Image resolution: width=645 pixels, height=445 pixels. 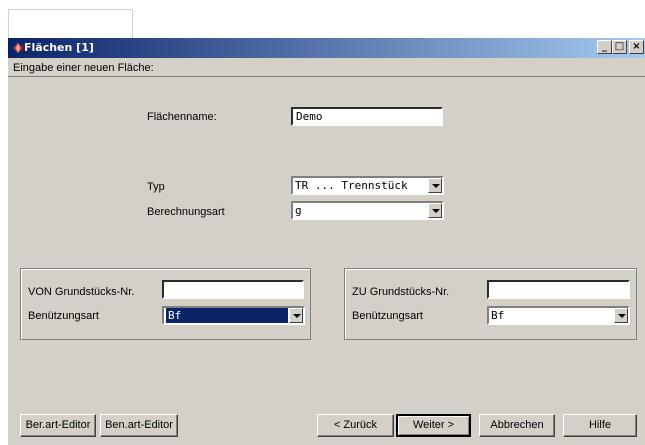 What do you see at coordinates (367, 185) in the screenshot?
I see `typ-select: TR ... Trennstück` at bounding box center [367, 185].